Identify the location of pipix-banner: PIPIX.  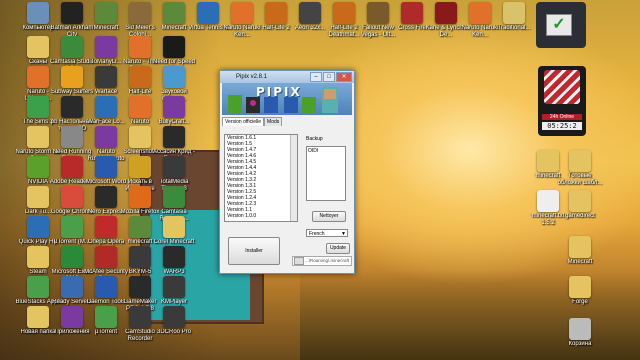
(287, 99).